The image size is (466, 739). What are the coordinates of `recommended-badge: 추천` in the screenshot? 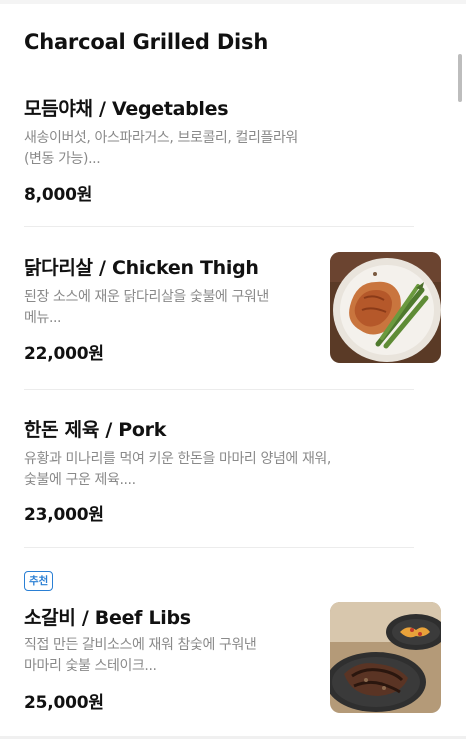 It's located at (39, 581).